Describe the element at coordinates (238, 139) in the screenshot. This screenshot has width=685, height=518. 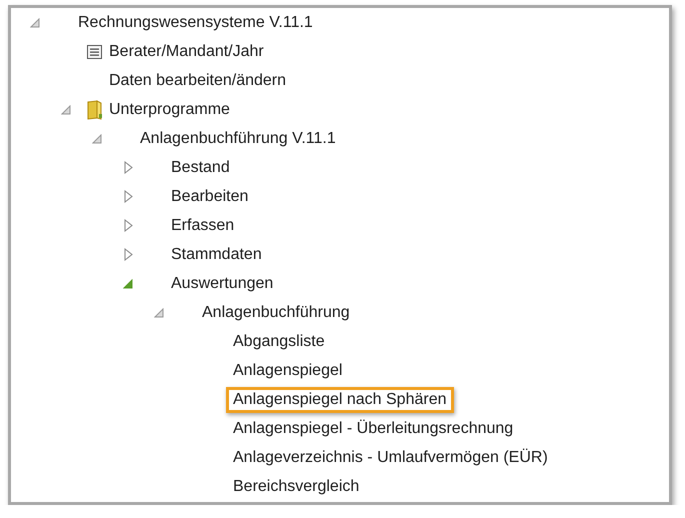
I see `tree-item: Anlagenbuchführung V.11.1` at that location.